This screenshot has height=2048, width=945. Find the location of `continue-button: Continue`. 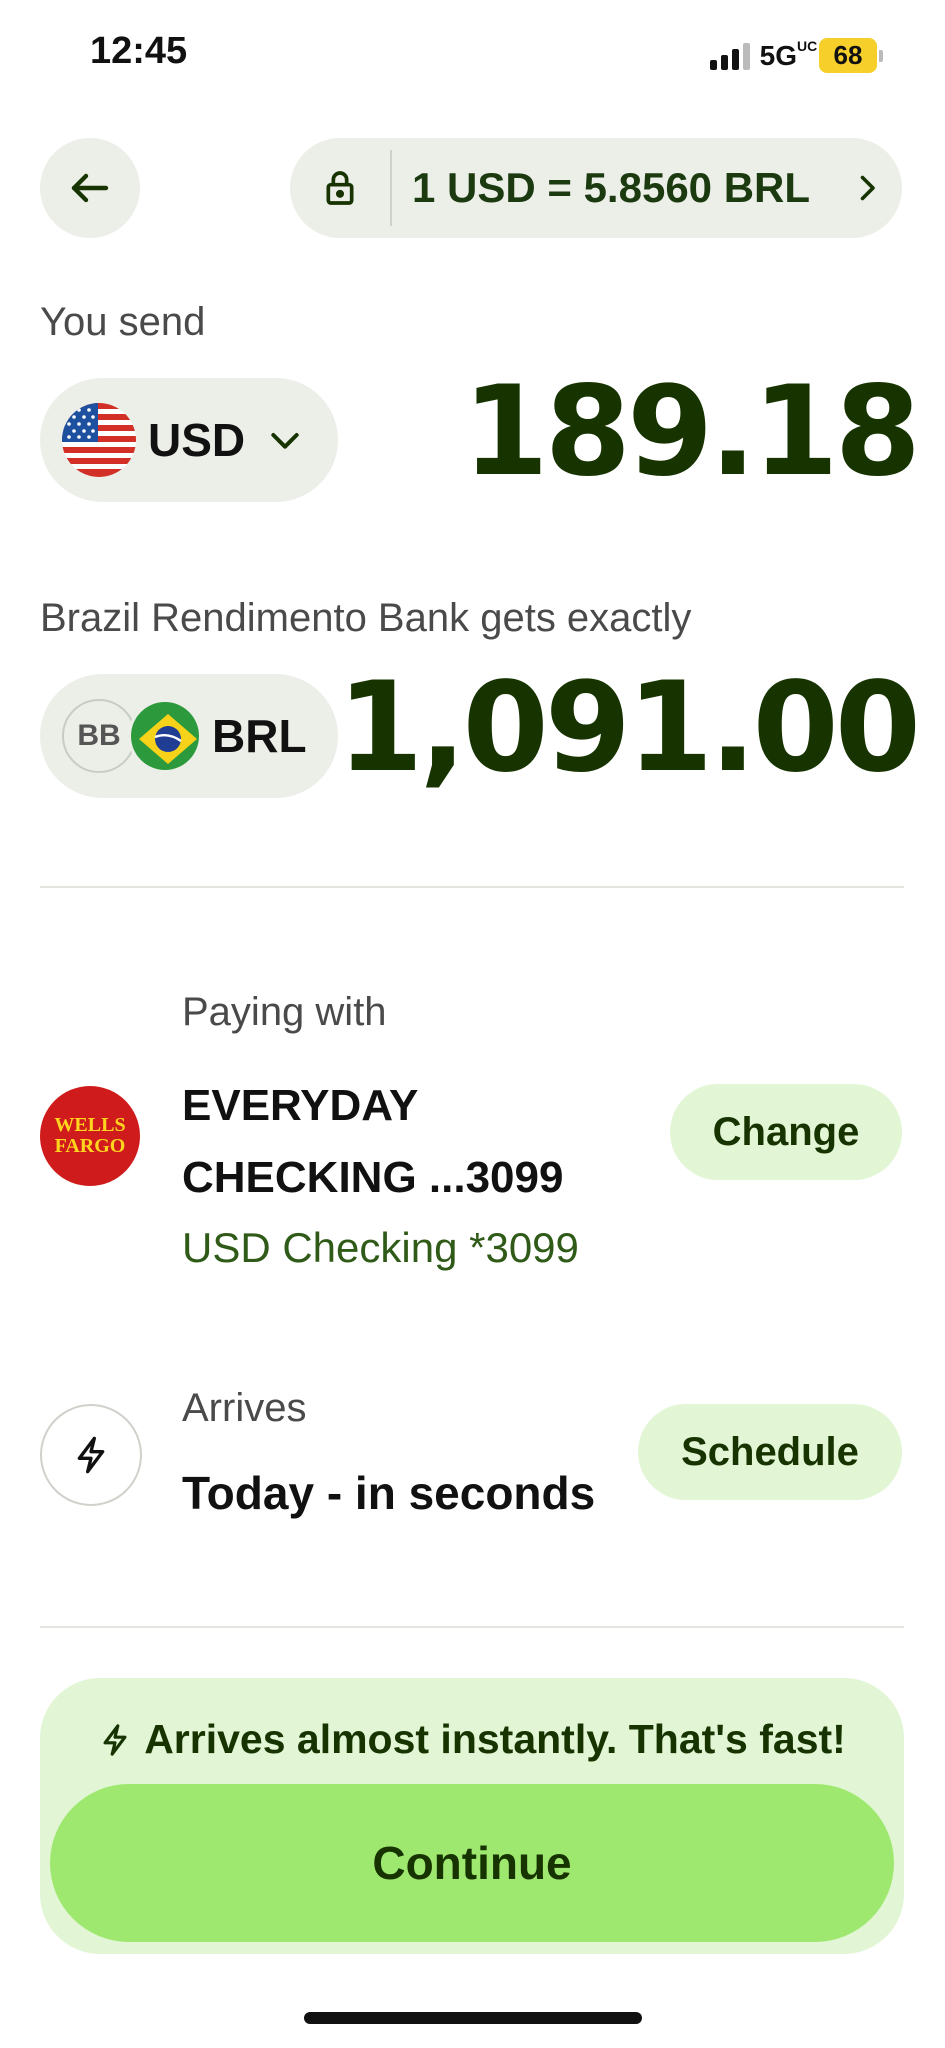

continue-button: Continue is located at coordinates (472, 1863).